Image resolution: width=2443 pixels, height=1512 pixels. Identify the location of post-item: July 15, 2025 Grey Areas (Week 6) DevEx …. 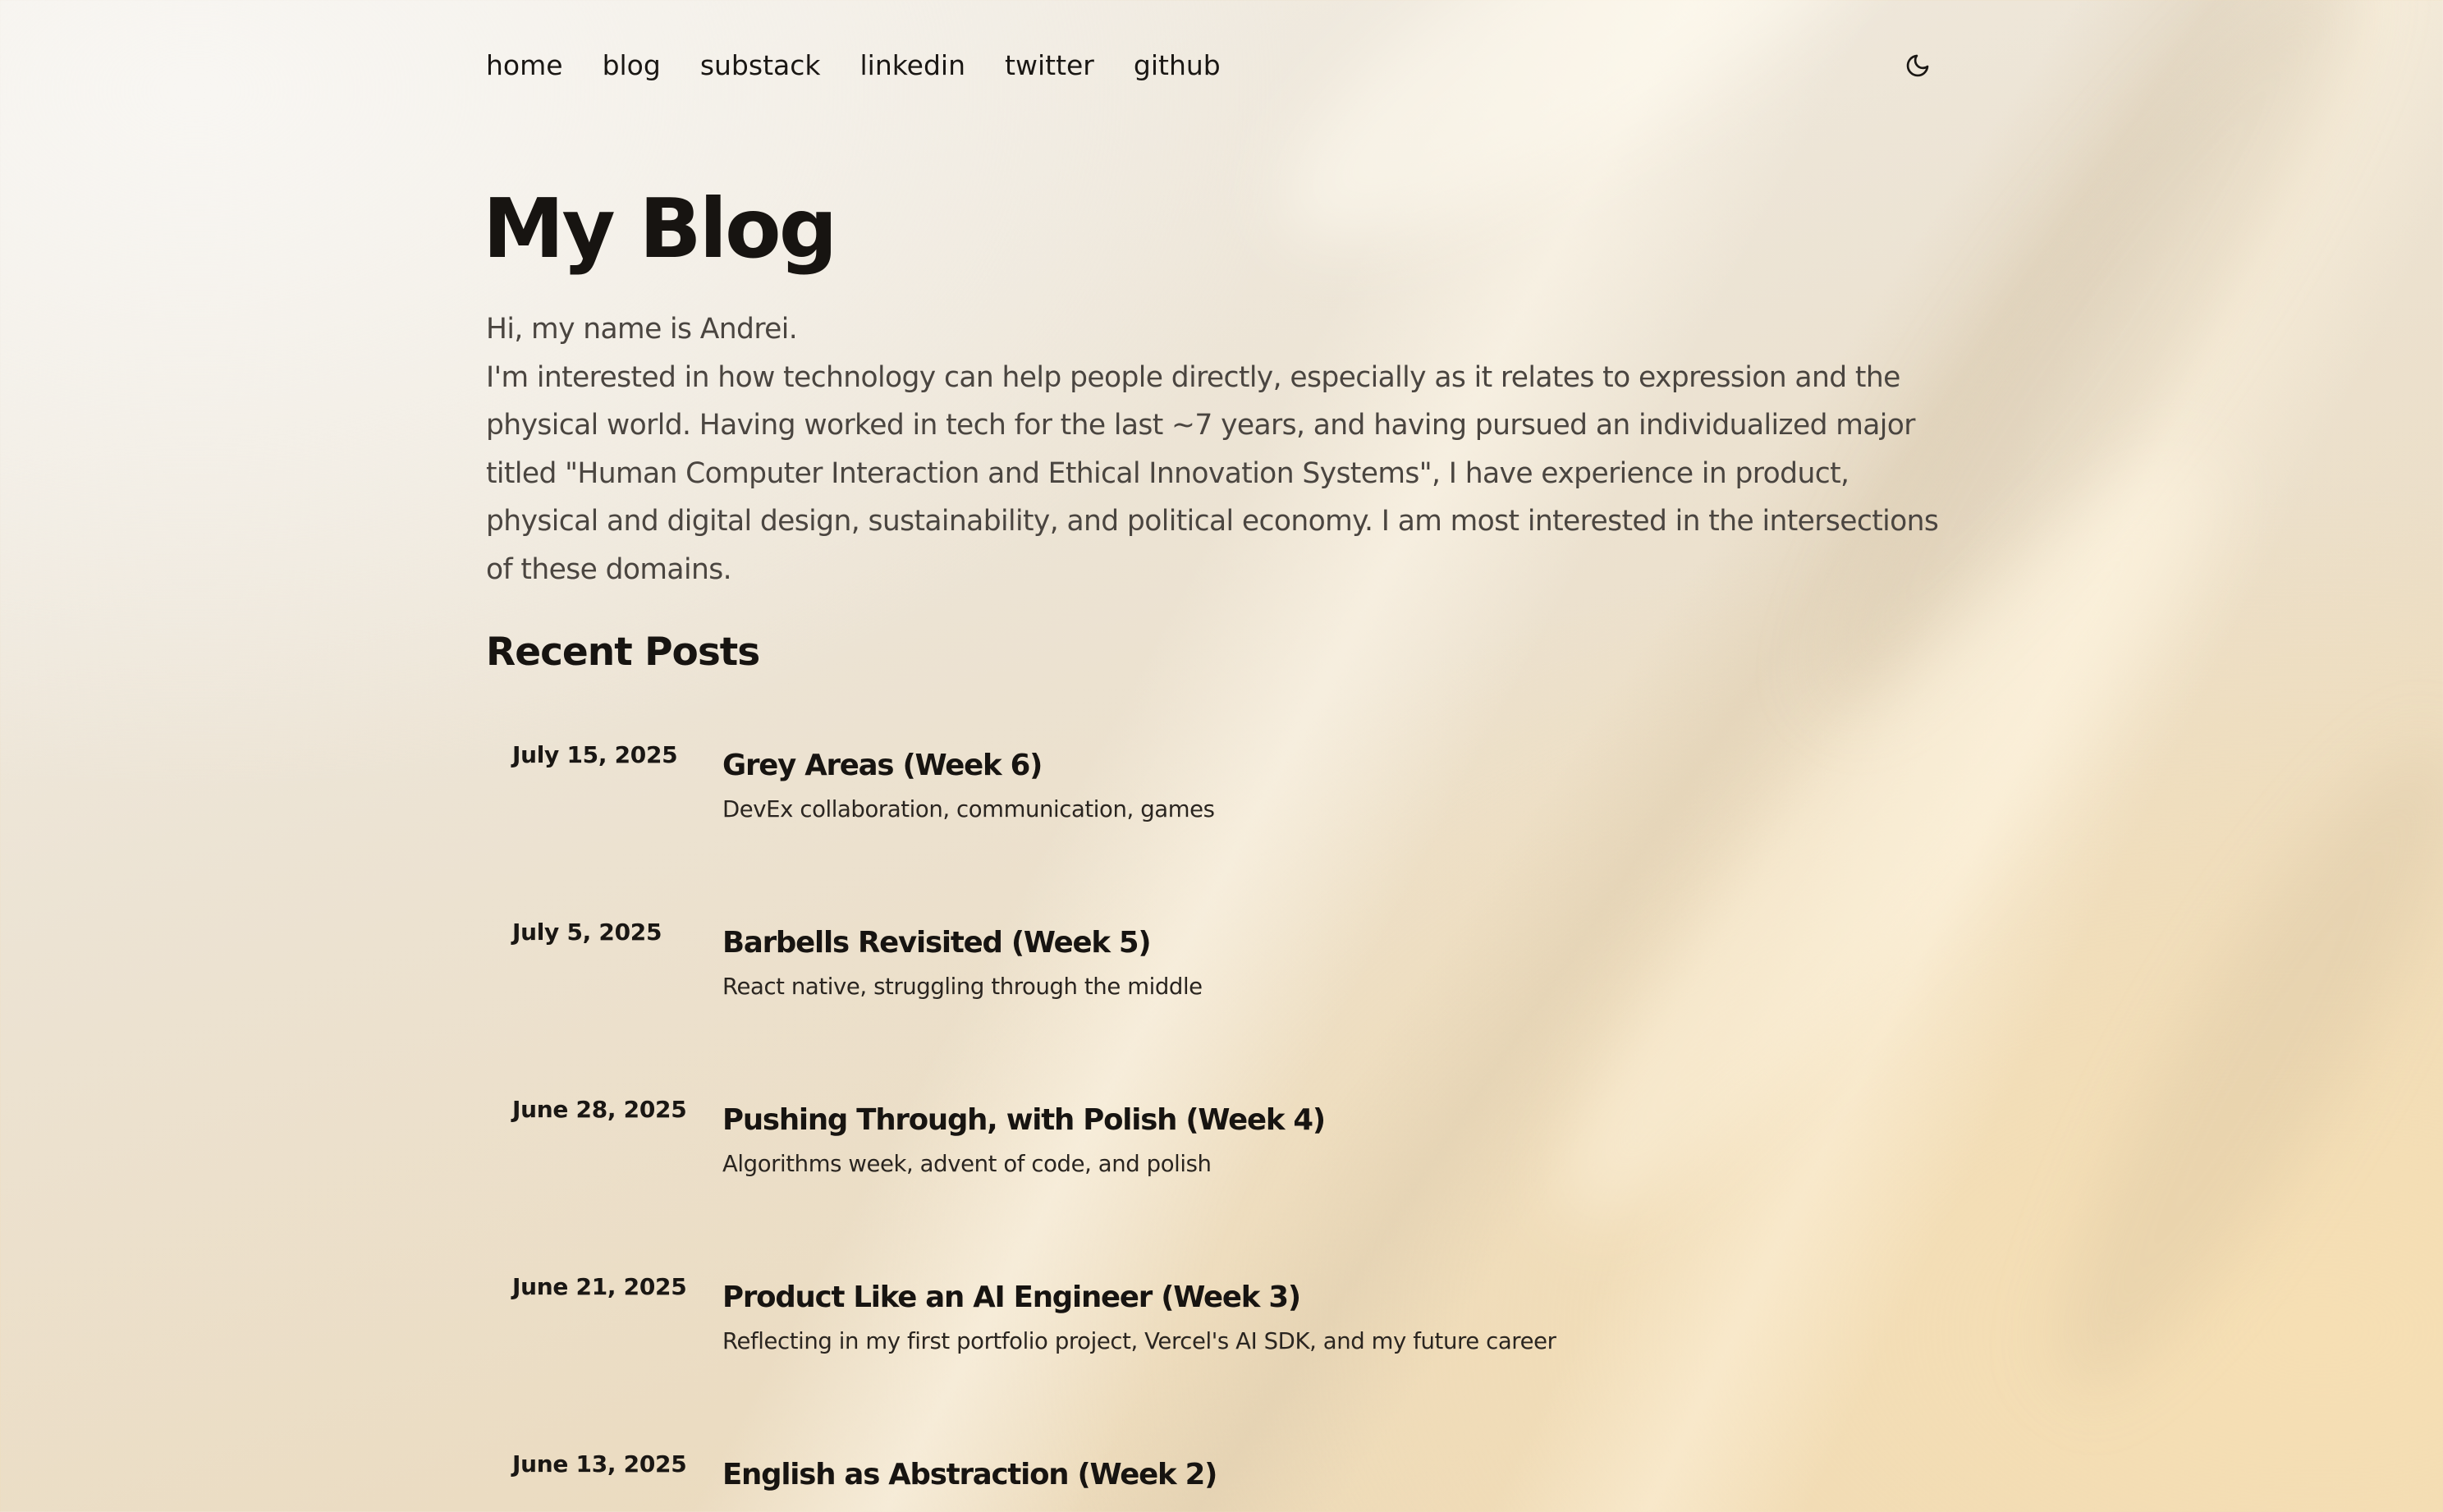
(1184, 804).